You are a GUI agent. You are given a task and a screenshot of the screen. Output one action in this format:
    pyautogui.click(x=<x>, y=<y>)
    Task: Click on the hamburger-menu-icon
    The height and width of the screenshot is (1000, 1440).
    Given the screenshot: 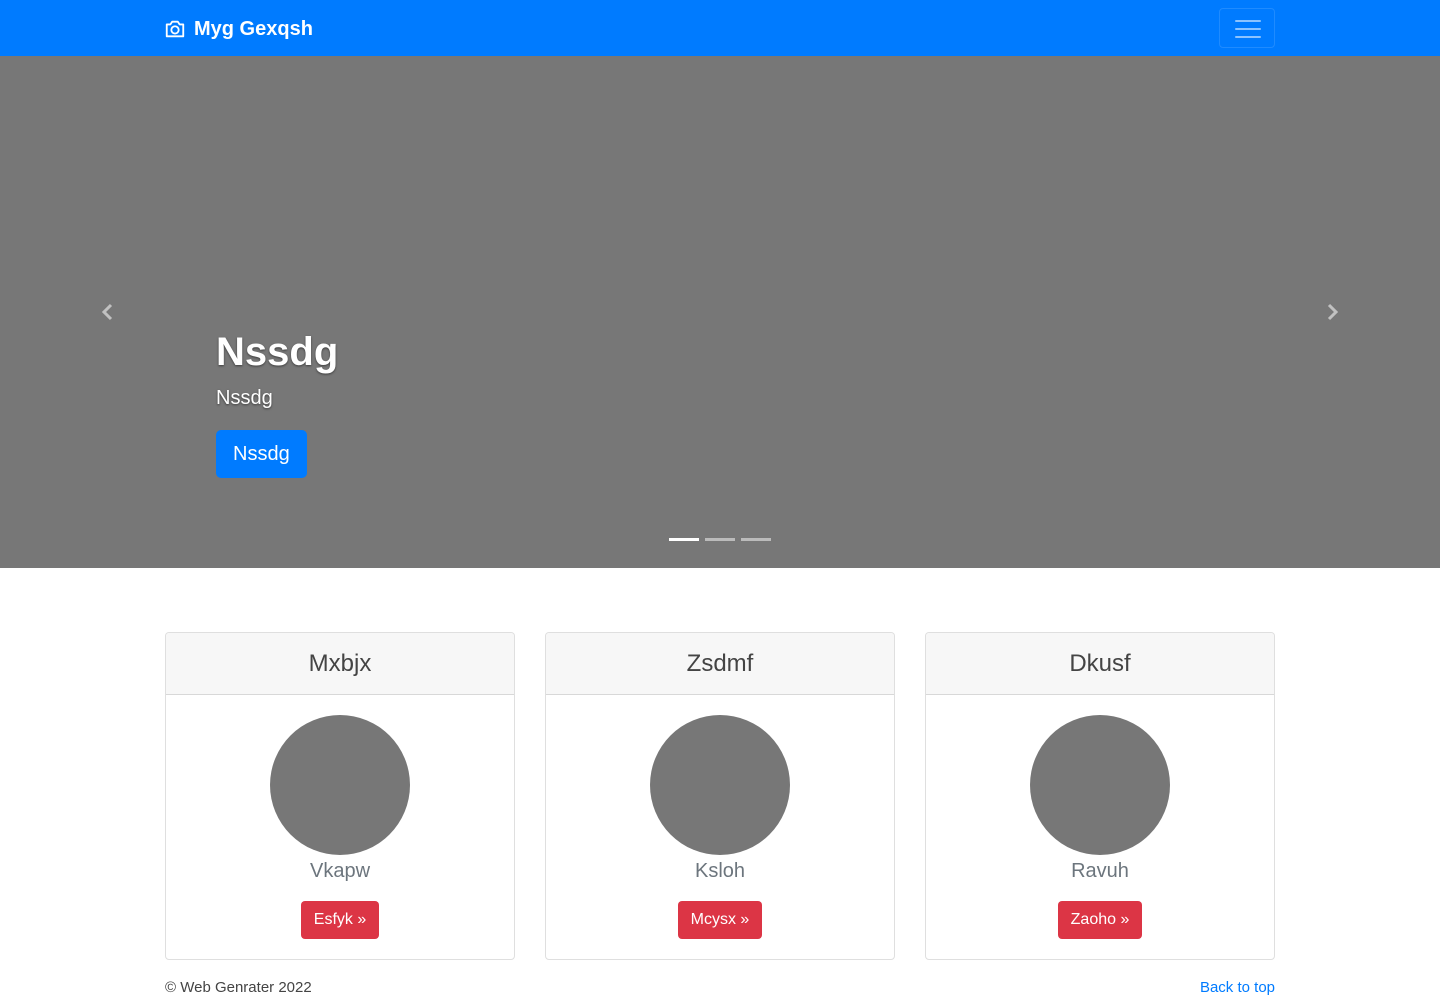 What is the action you would take?
    pyautogui.click(x=1248, y=29)
    